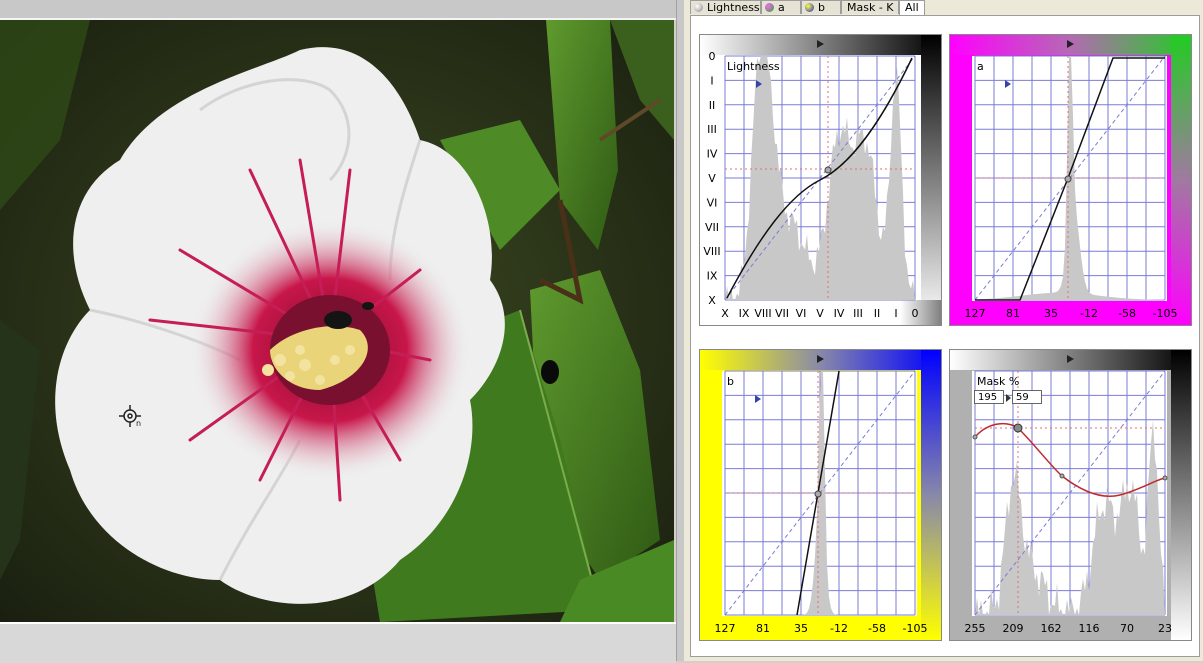  What do you see at coordinates (858, 313) in the screenshot?
I see `x-tick-label: III` at bounding box center [858, 313].